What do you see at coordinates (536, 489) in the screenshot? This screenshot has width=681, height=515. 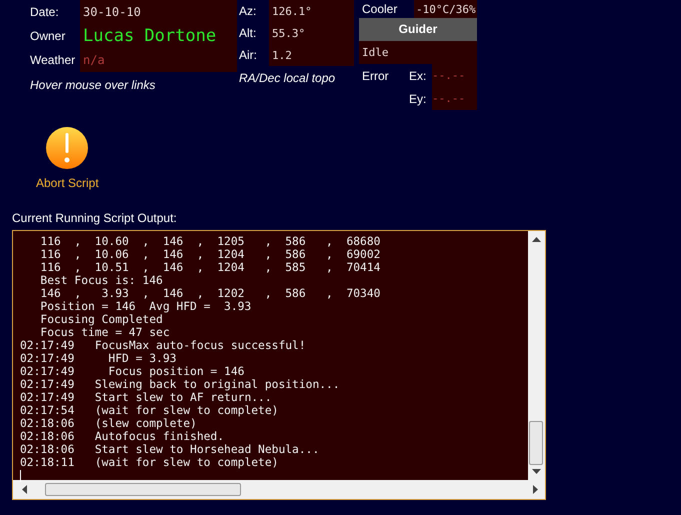 I see `right-arrow-icon` at bounding box center [536, 489].